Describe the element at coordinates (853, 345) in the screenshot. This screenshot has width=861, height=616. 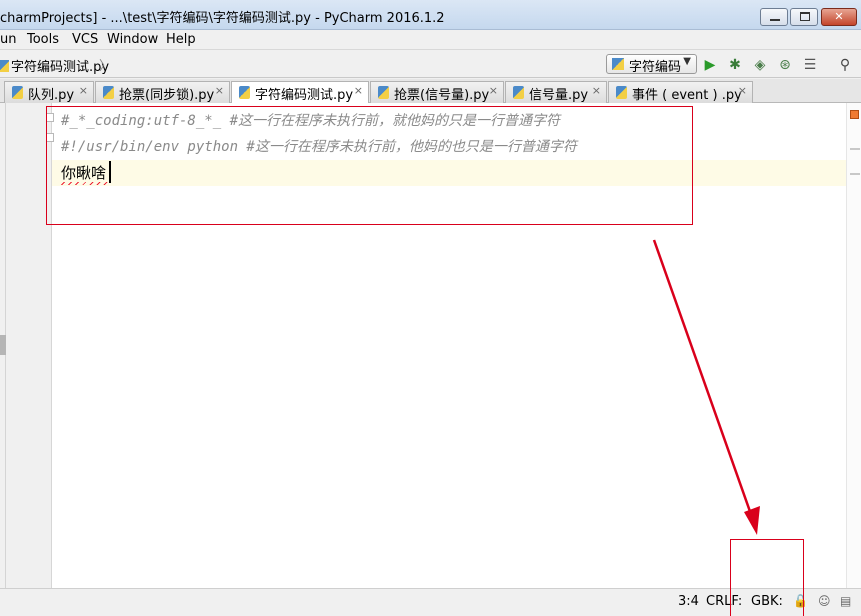
I see `error-stripe` at that location.